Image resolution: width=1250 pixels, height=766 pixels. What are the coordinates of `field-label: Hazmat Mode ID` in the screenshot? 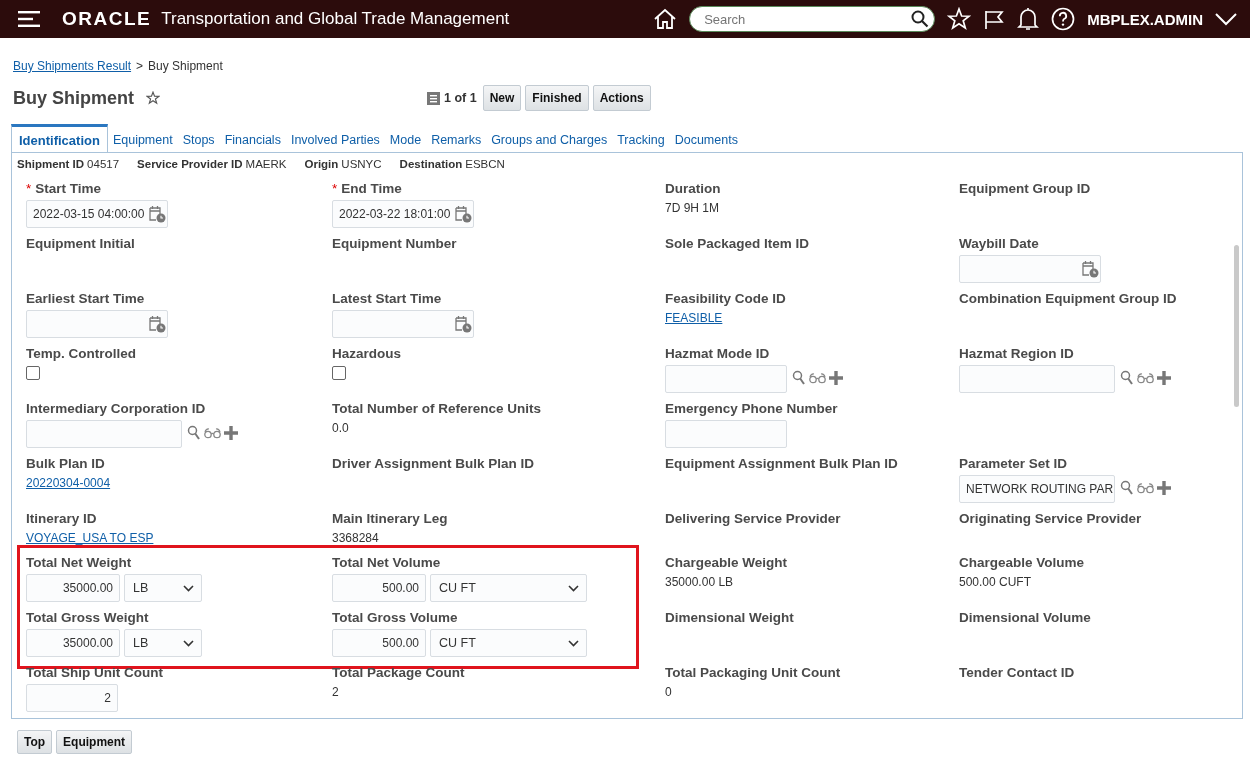 It's located at (717, 353).